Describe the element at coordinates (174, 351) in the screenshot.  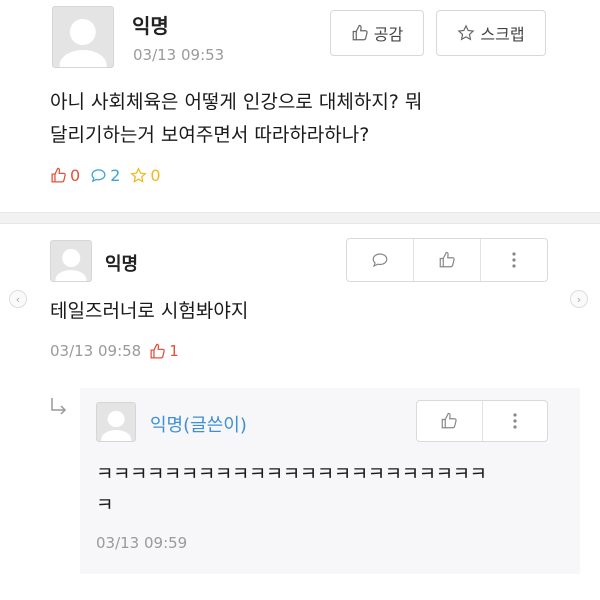
I see `comment-like-count: 1` at that location.